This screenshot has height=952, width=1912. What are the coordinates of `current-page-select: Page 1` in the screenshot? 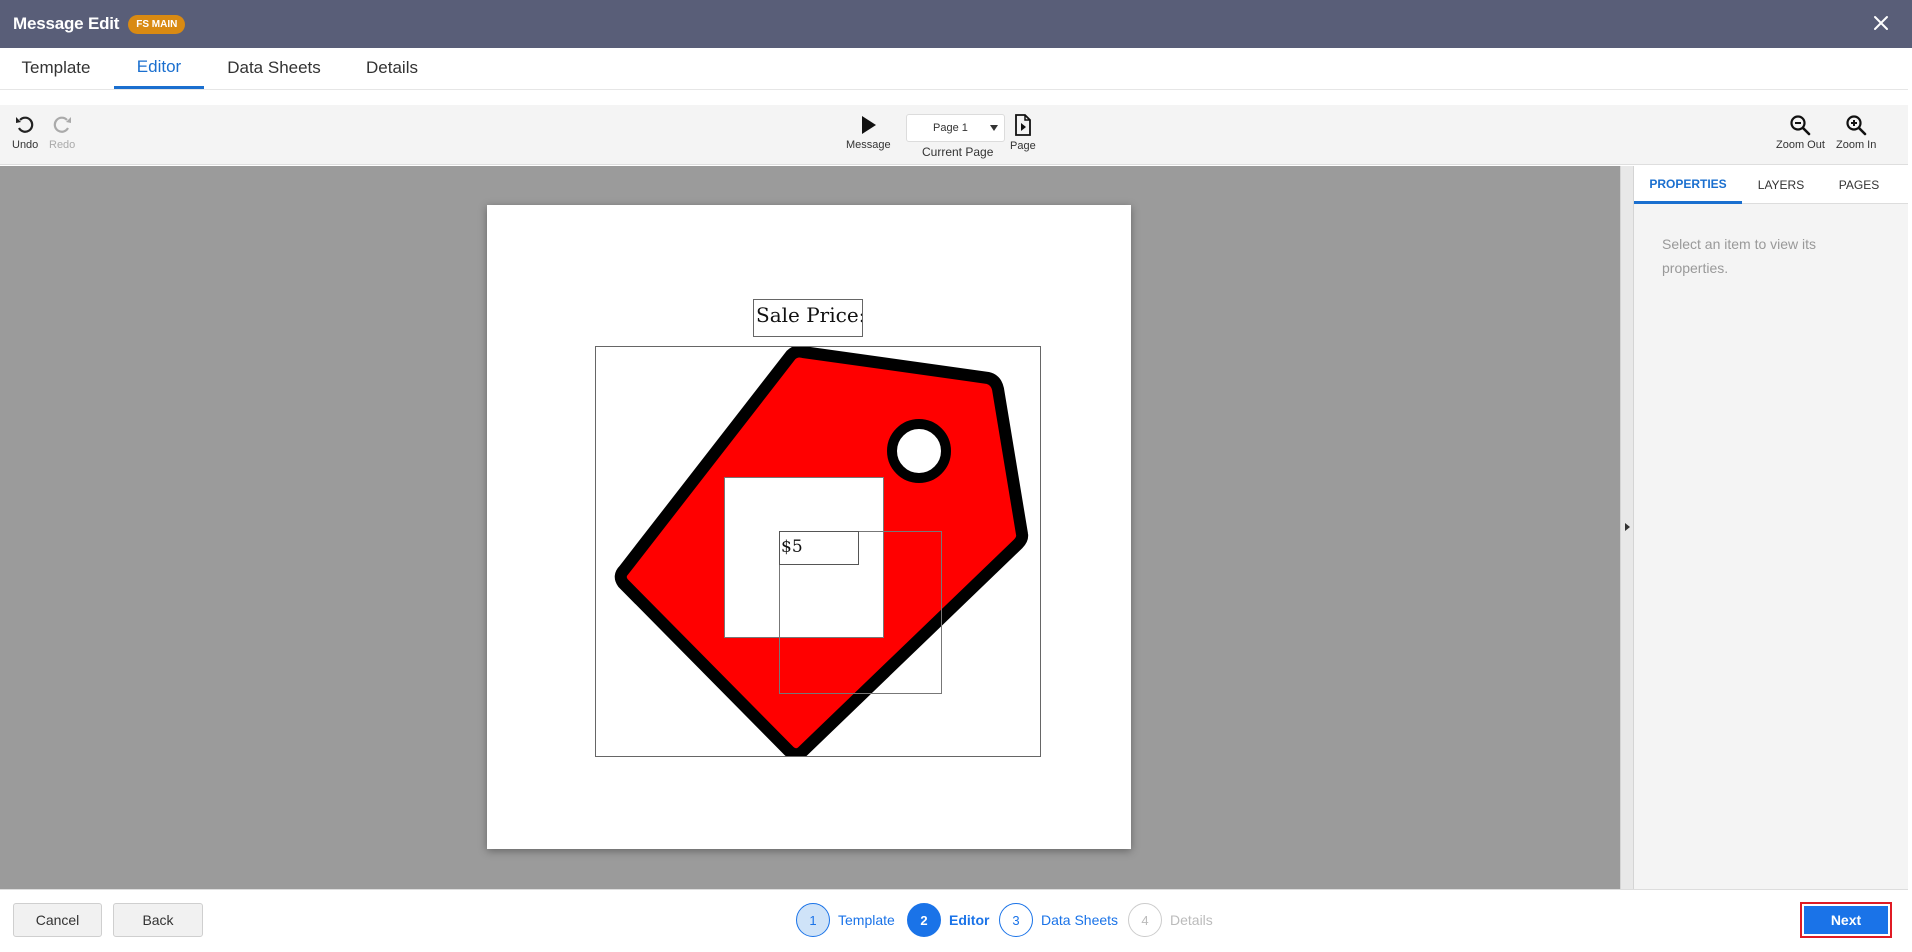 It's located at (955, 128).